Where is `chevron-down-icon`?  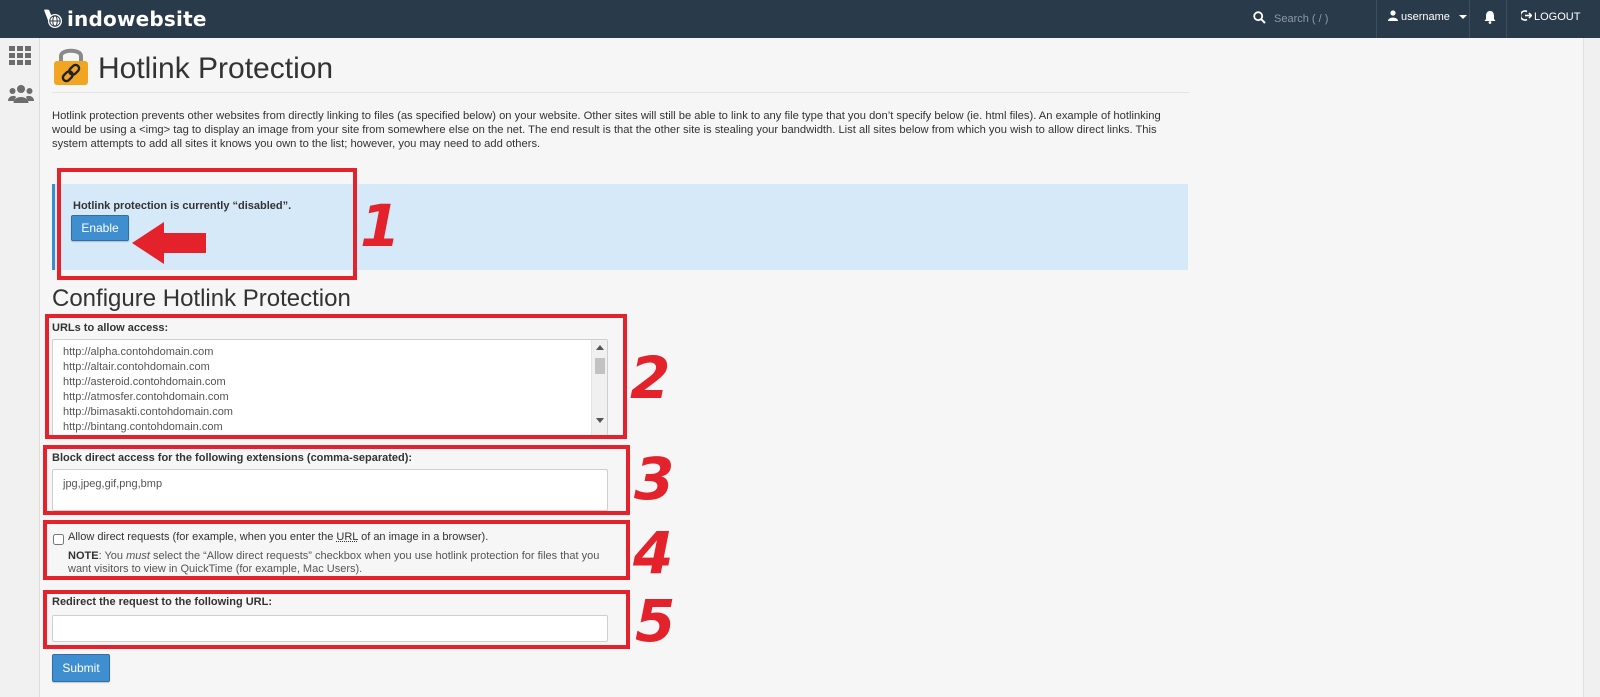 chevron-down-icon is located at coordinates (1462, 17).